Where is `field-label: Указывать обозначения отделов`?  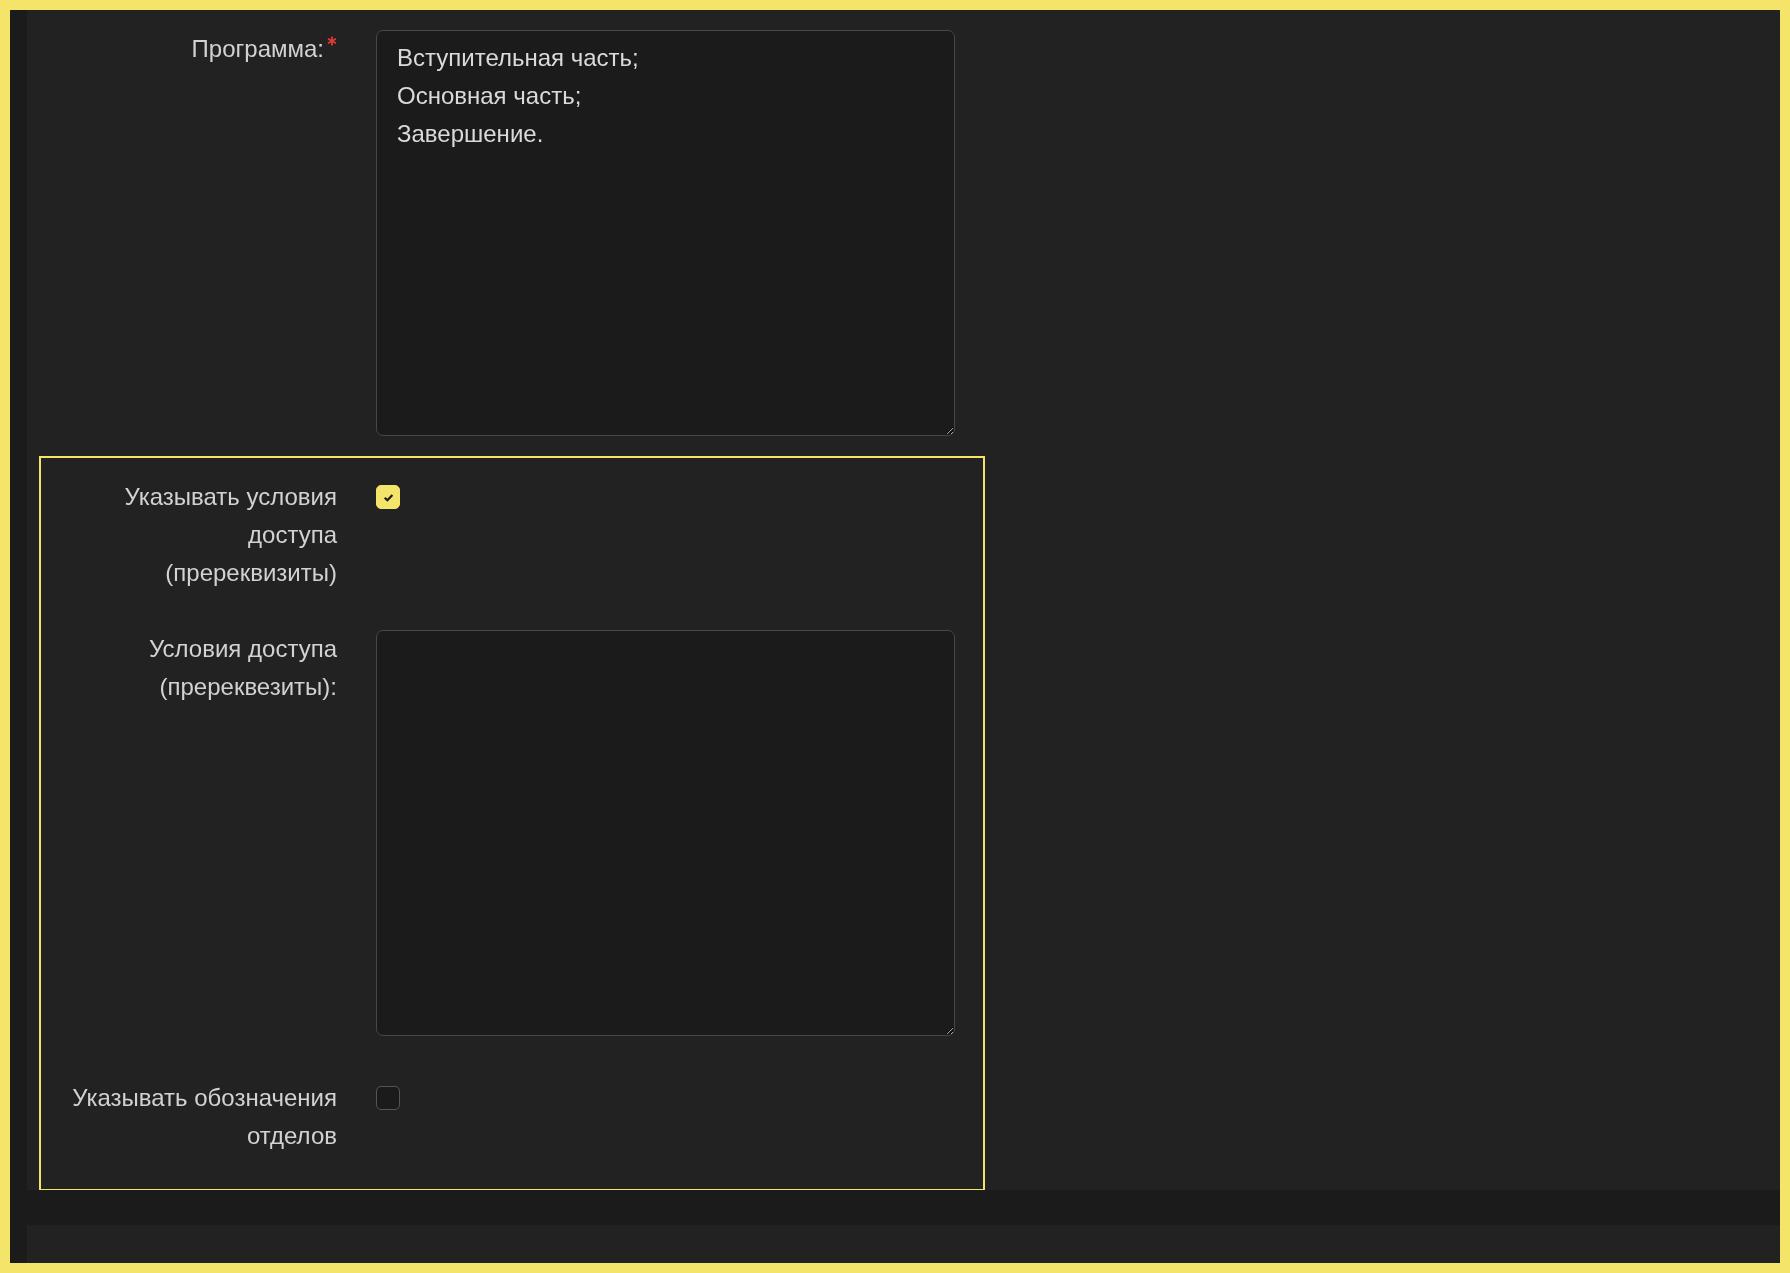
field-label: Указывать обозначения отделов is located at coordinates (204, 1117).